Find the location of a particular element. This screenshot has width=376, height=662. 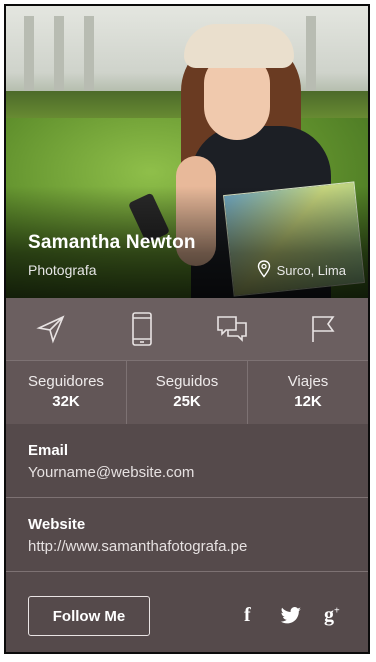

footer: Follow Me f g+ is located at coordinates (187, 612).